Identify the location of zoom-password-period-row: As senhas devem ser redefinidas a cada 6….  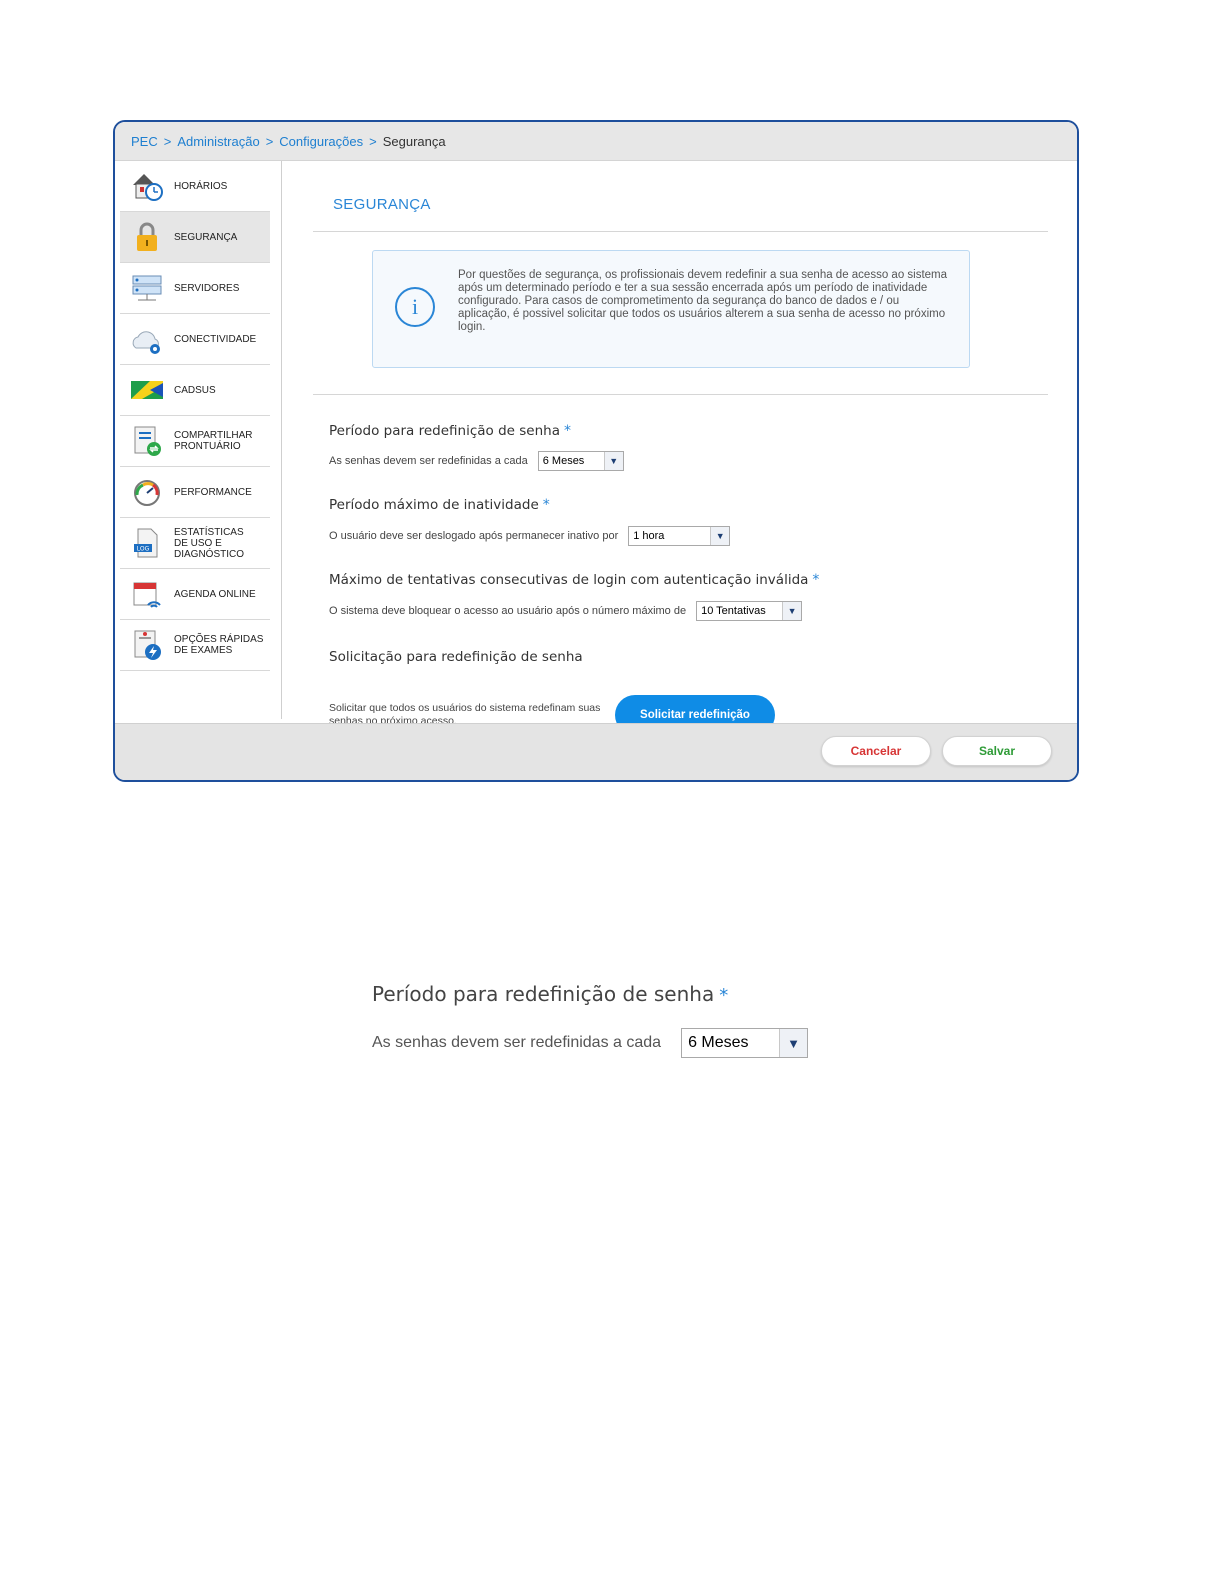
(622, 1043).